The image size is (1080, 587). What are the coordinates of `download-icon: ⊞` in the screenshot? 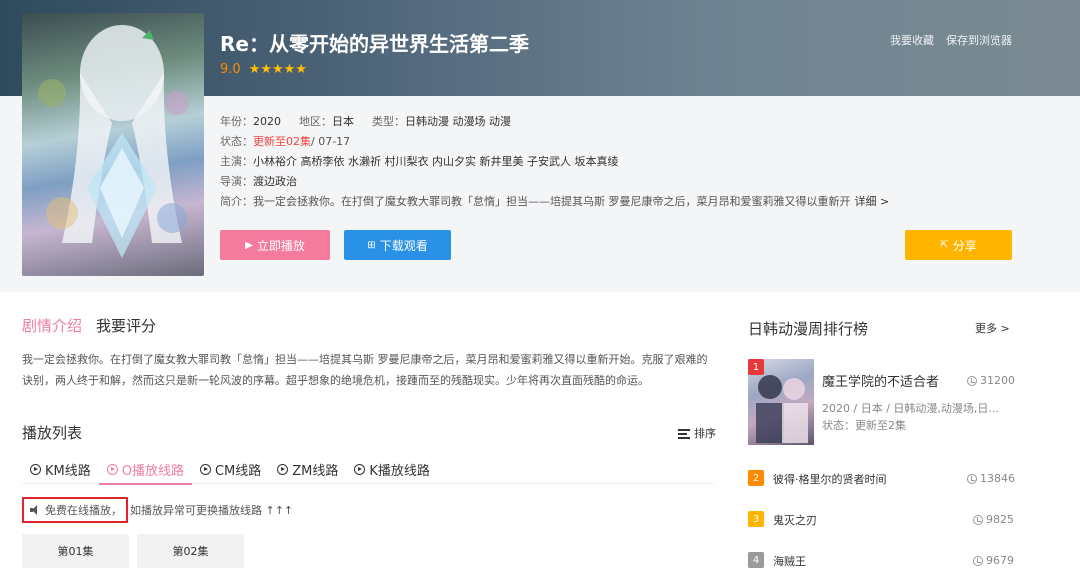 It's located at (371, 245).